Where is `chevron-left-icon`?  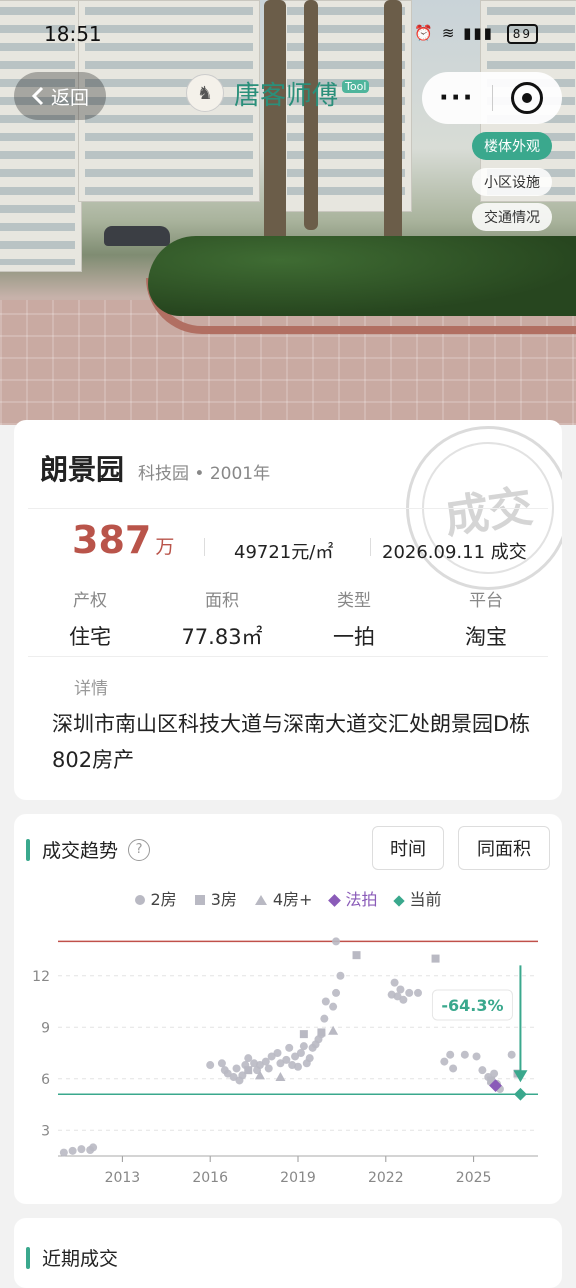
chevron-left-icon is located at coordinates (37, 96).